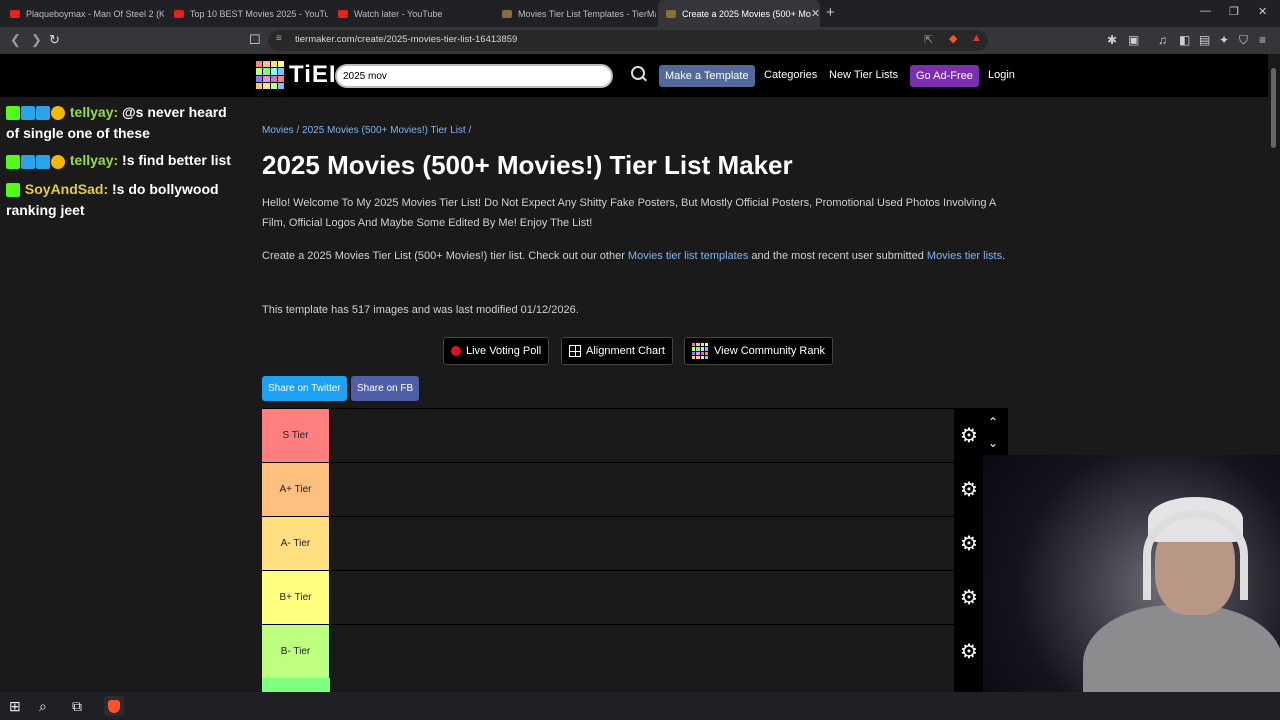  I want to click on vpn-icon: ⛉, so click(1243, 40).